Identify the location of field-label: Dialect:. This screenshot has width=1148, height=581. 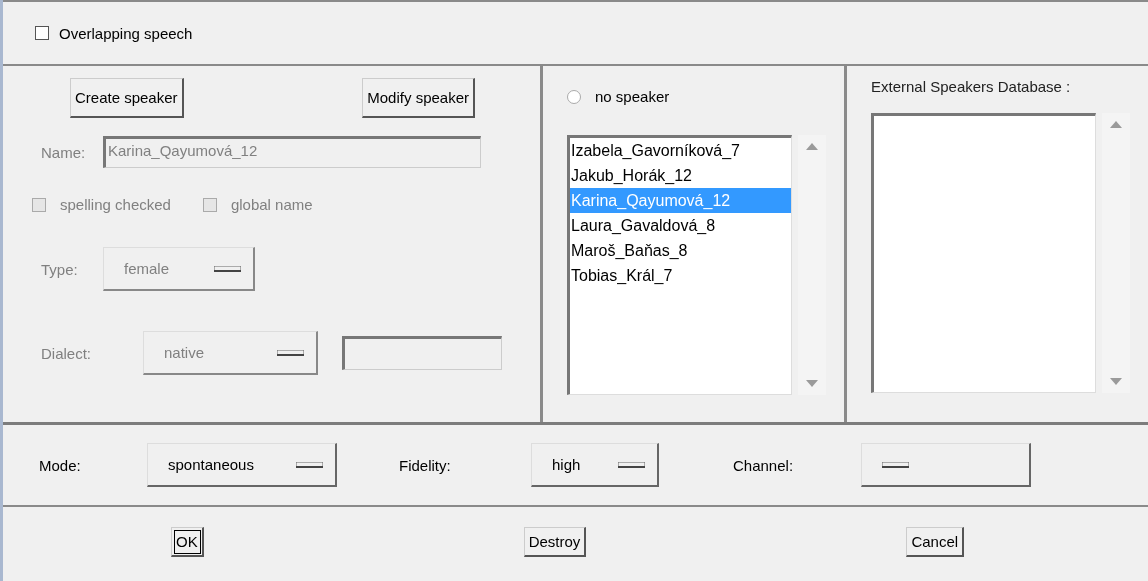
(66, 353).